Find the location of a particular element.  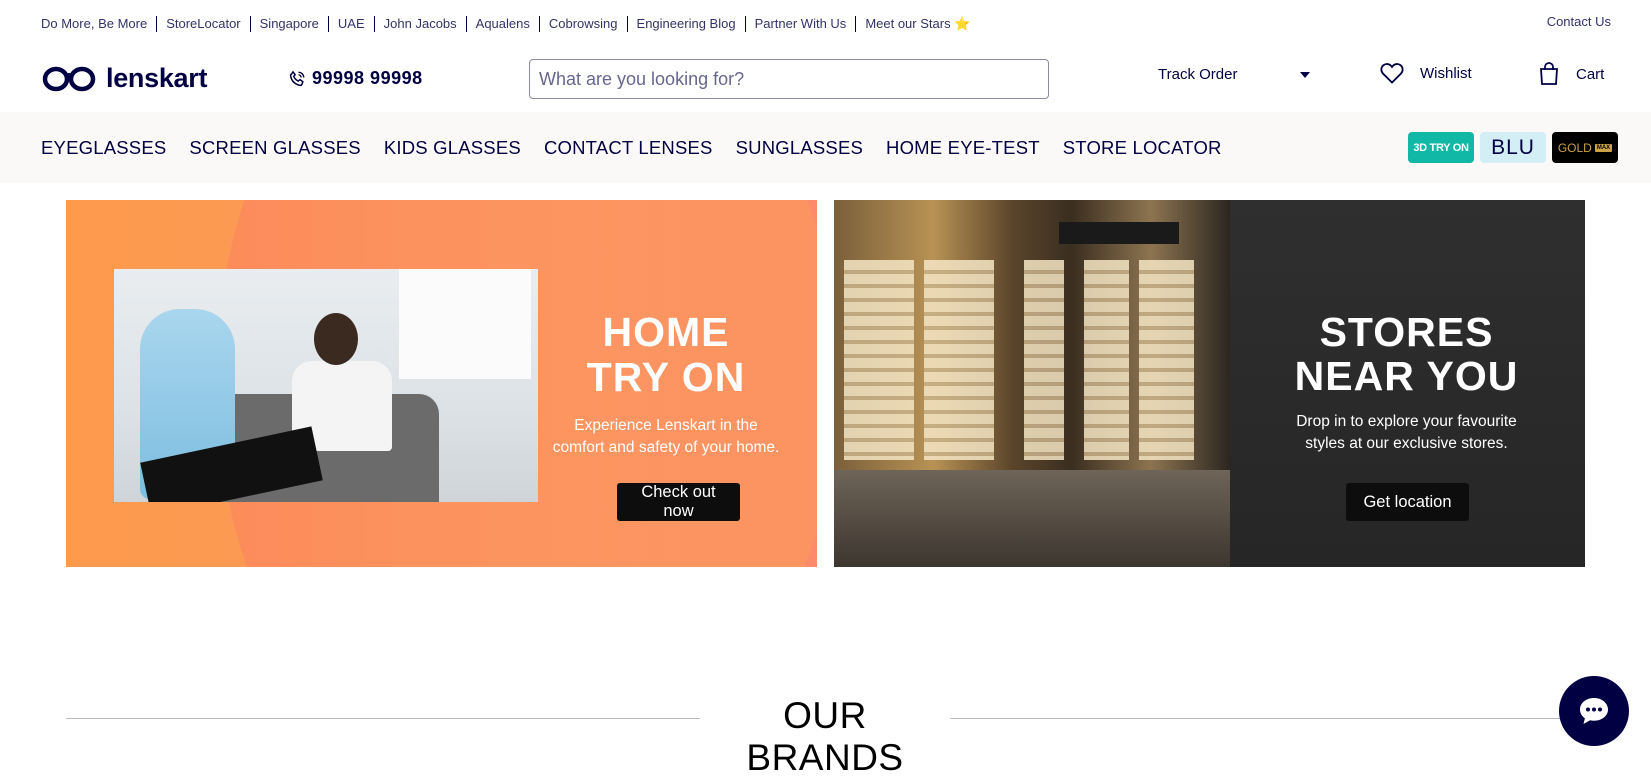

nav-home-eye-test: HOME EYE-TEST is located at coordinates (963, 148).